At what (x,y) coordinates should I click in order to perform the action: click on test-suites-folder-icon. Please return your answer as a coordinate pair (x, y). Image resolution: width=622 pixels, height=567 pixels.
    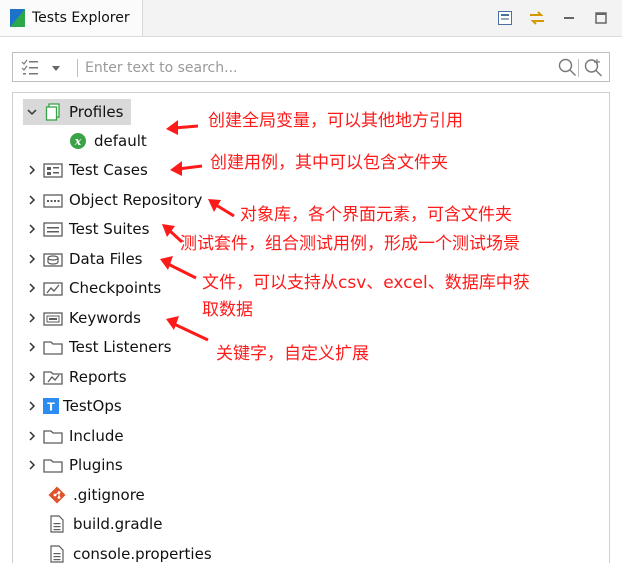
    Looking at the image, I should click on (53, 229).